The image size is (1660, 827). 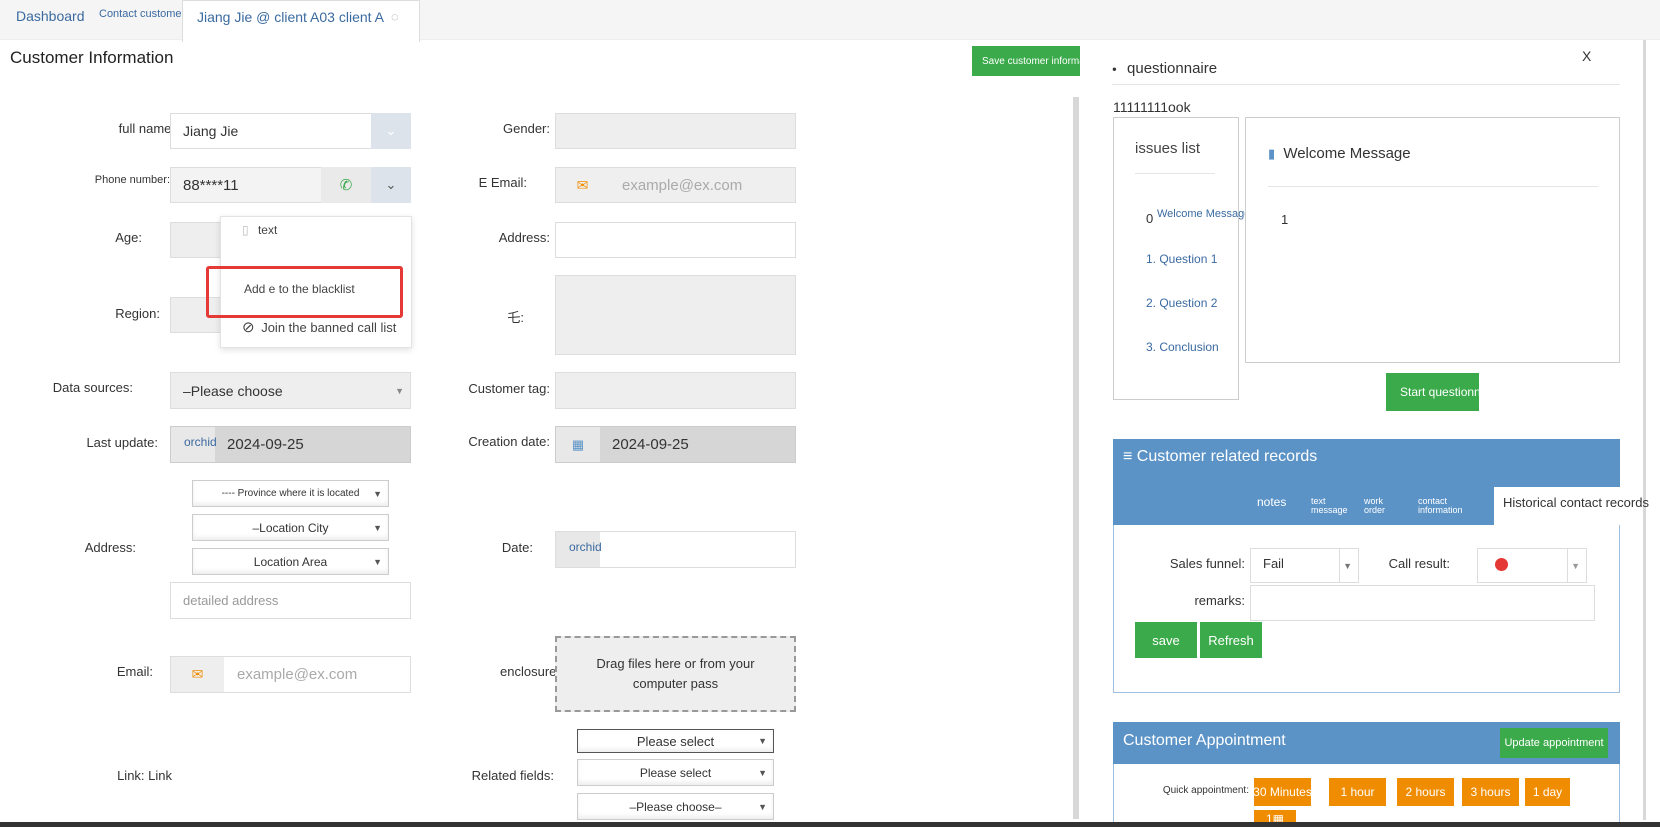 What do you see at coordinates (1490, 792) in the screenshot?
I see `quick-appointment-3-hours: 3 hours` at bounding box center [1490, 792].